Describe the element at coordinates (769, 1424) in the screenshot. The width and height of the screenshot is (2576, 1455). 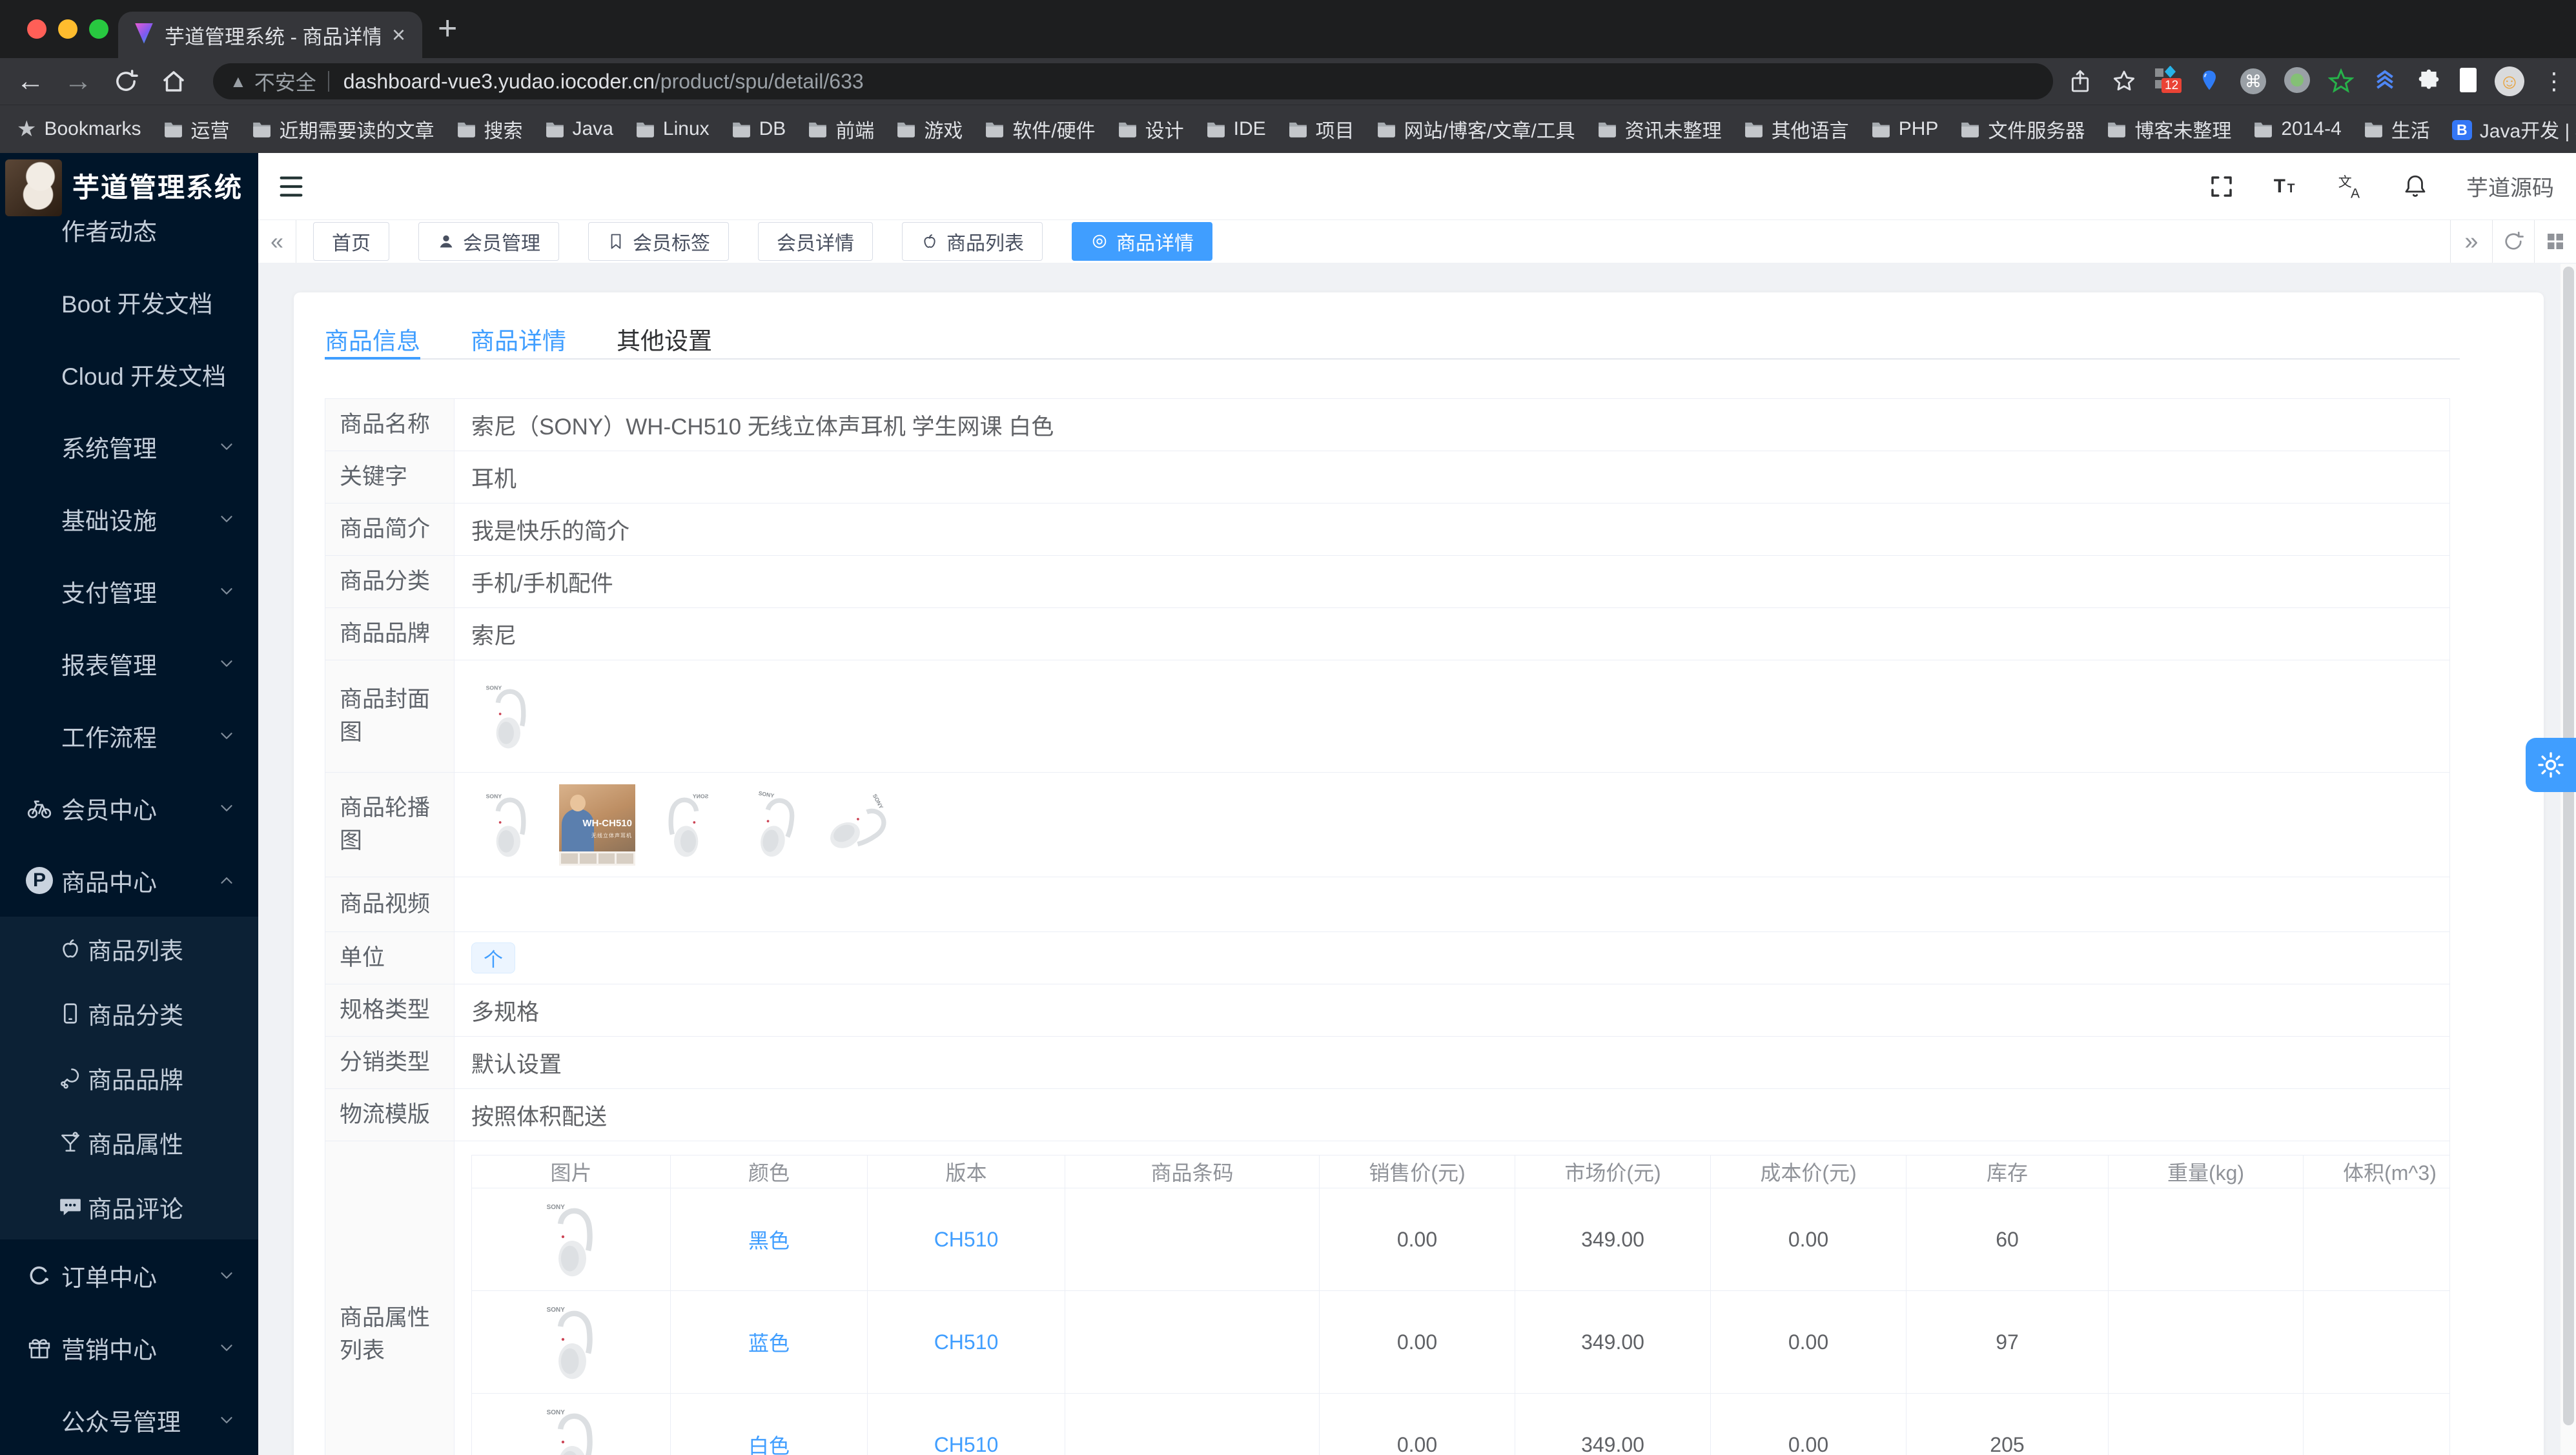
I see `sku-cell-color: 白色` at that location.